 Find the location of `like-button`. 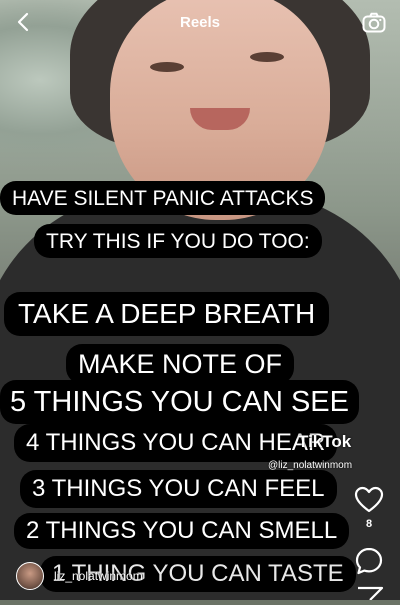

like-button is located at coordinates (369, 500).